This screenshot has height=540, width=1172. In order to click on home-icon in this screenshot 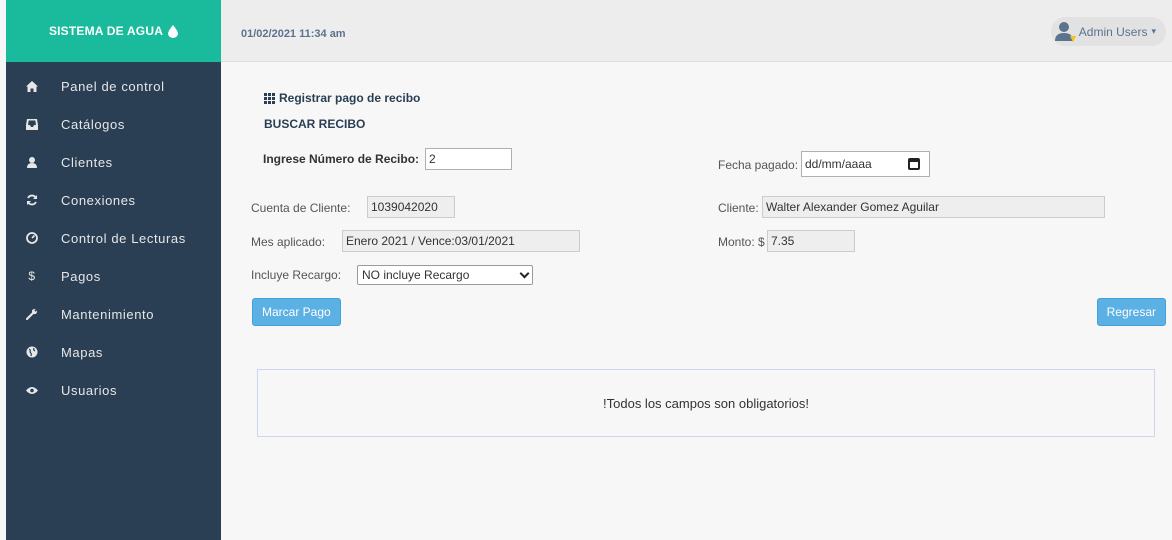, I will do `click(32, 86)`.